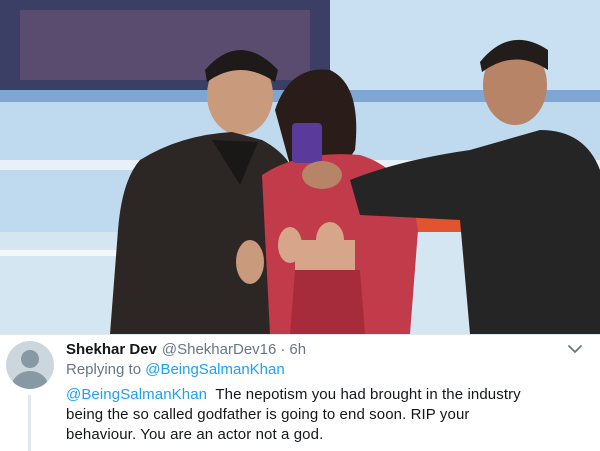 The image size is (600, 451). I want to click on default-avatar-icon, so click(30, 365).